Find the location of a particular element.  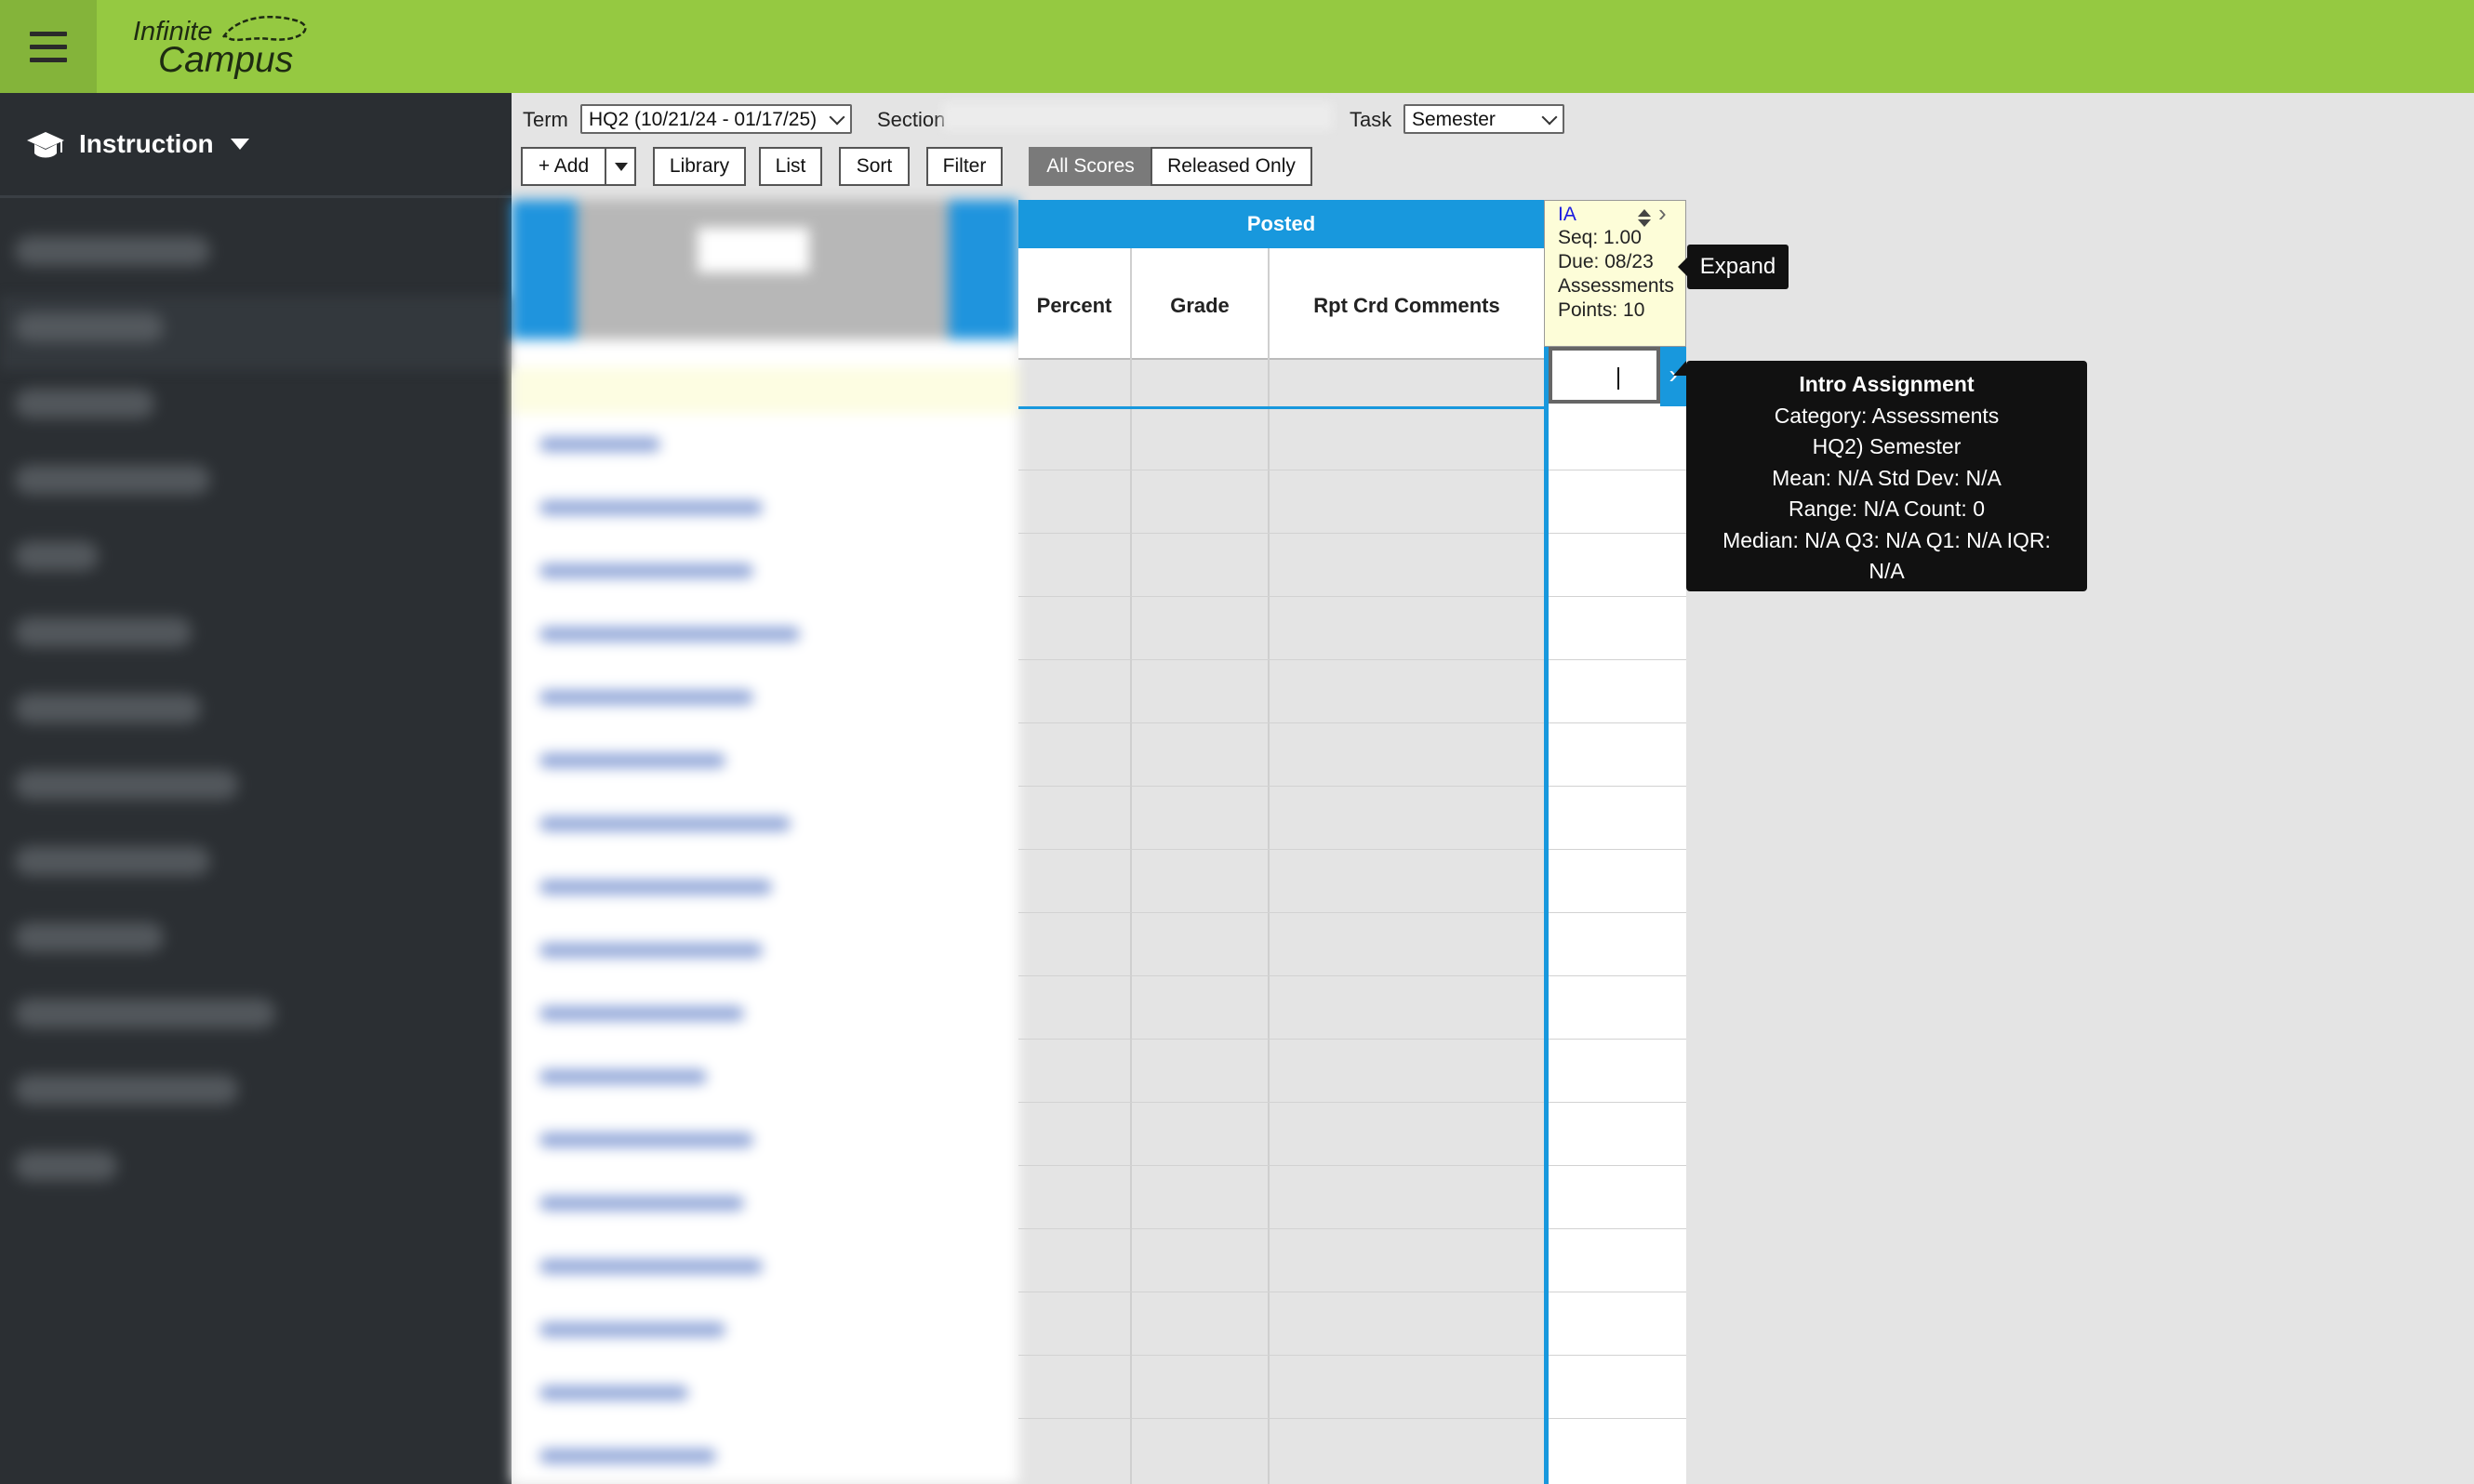

term-select: HQ2 (10/21/24 - 01/17/25) is located at coordinates (716, 119).